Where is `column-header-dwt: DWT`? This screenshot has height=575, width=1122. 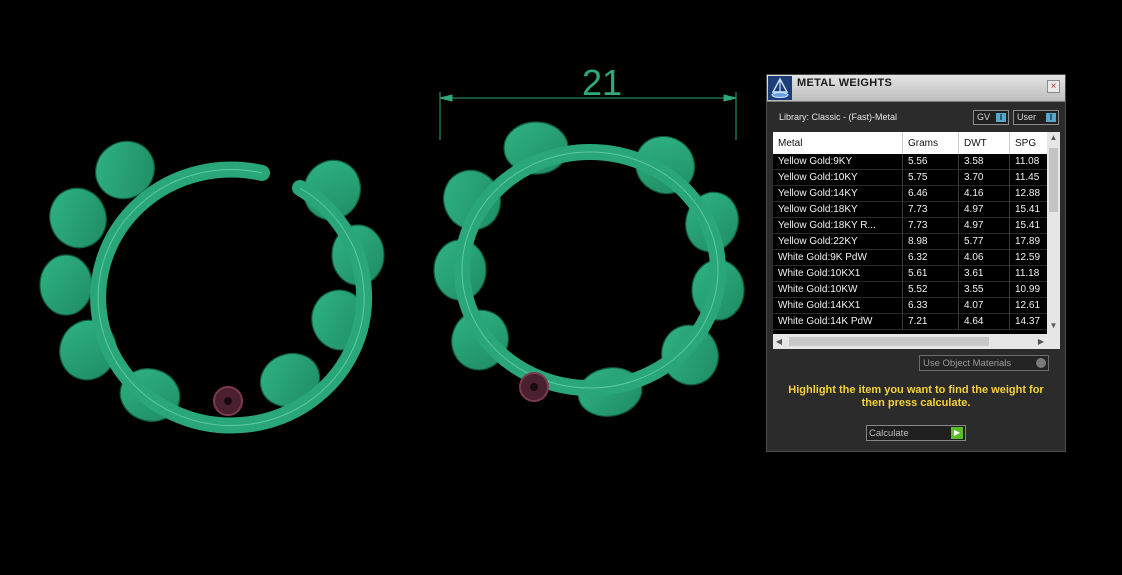 column-header-dwt: DWT is located at coordinates (984, 143).